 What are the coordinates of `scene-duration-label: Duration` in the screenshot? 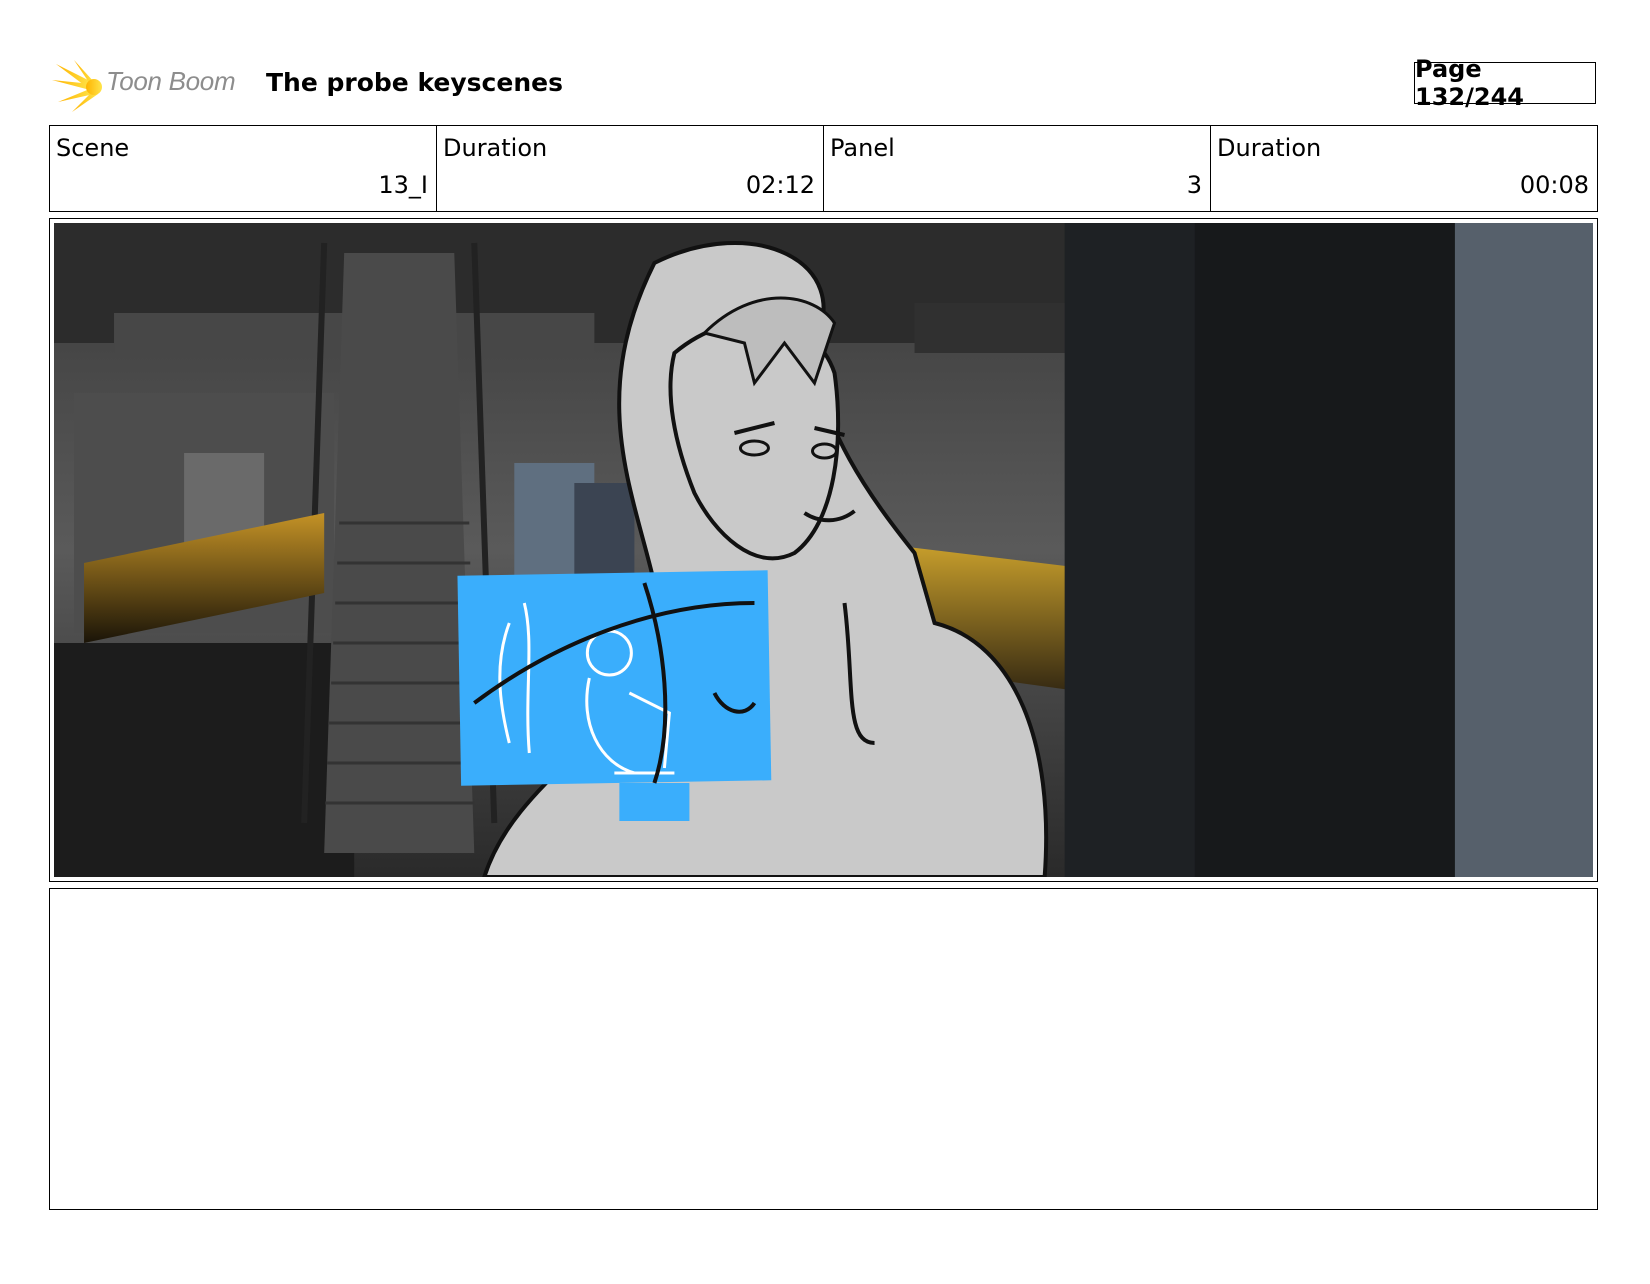 It's located at (495, 148).